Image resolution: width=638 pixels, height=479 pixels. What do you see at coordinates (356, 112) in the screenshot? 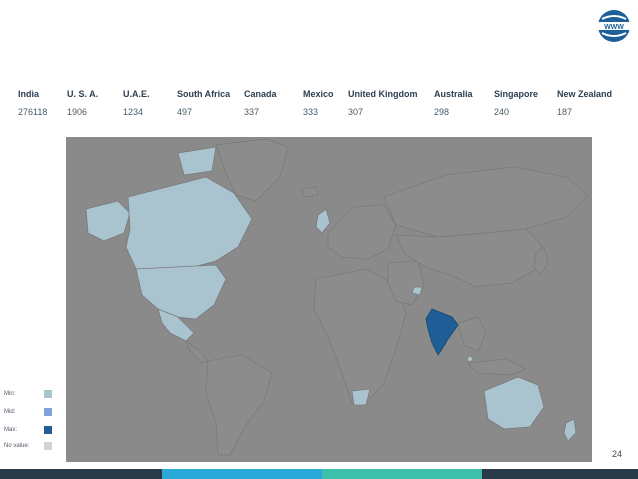
I see `country-value: 307` at bounding box center [356, 112].